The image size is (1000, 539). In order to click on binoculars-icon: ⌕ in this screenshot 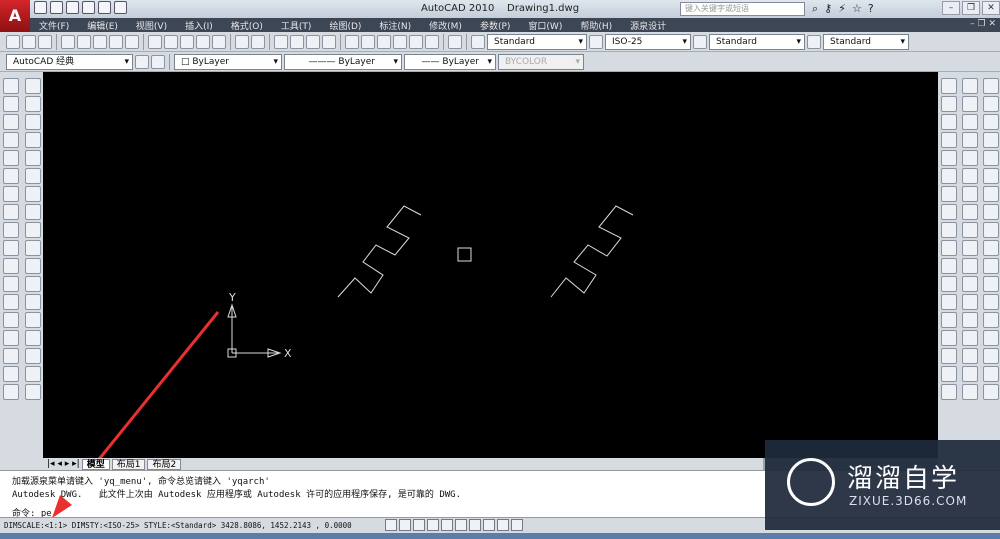, I will do `click(815, 9)`.